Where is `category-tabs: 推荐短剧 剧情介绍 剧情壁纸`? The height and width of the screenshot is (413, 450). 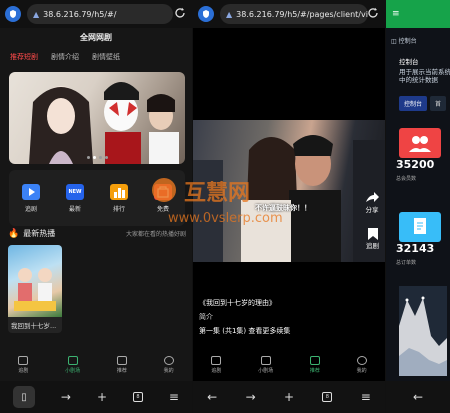 category-tabs: 推荐短剧 剧情介绍 剧情壁纸 is located at coordinates (65, 57).